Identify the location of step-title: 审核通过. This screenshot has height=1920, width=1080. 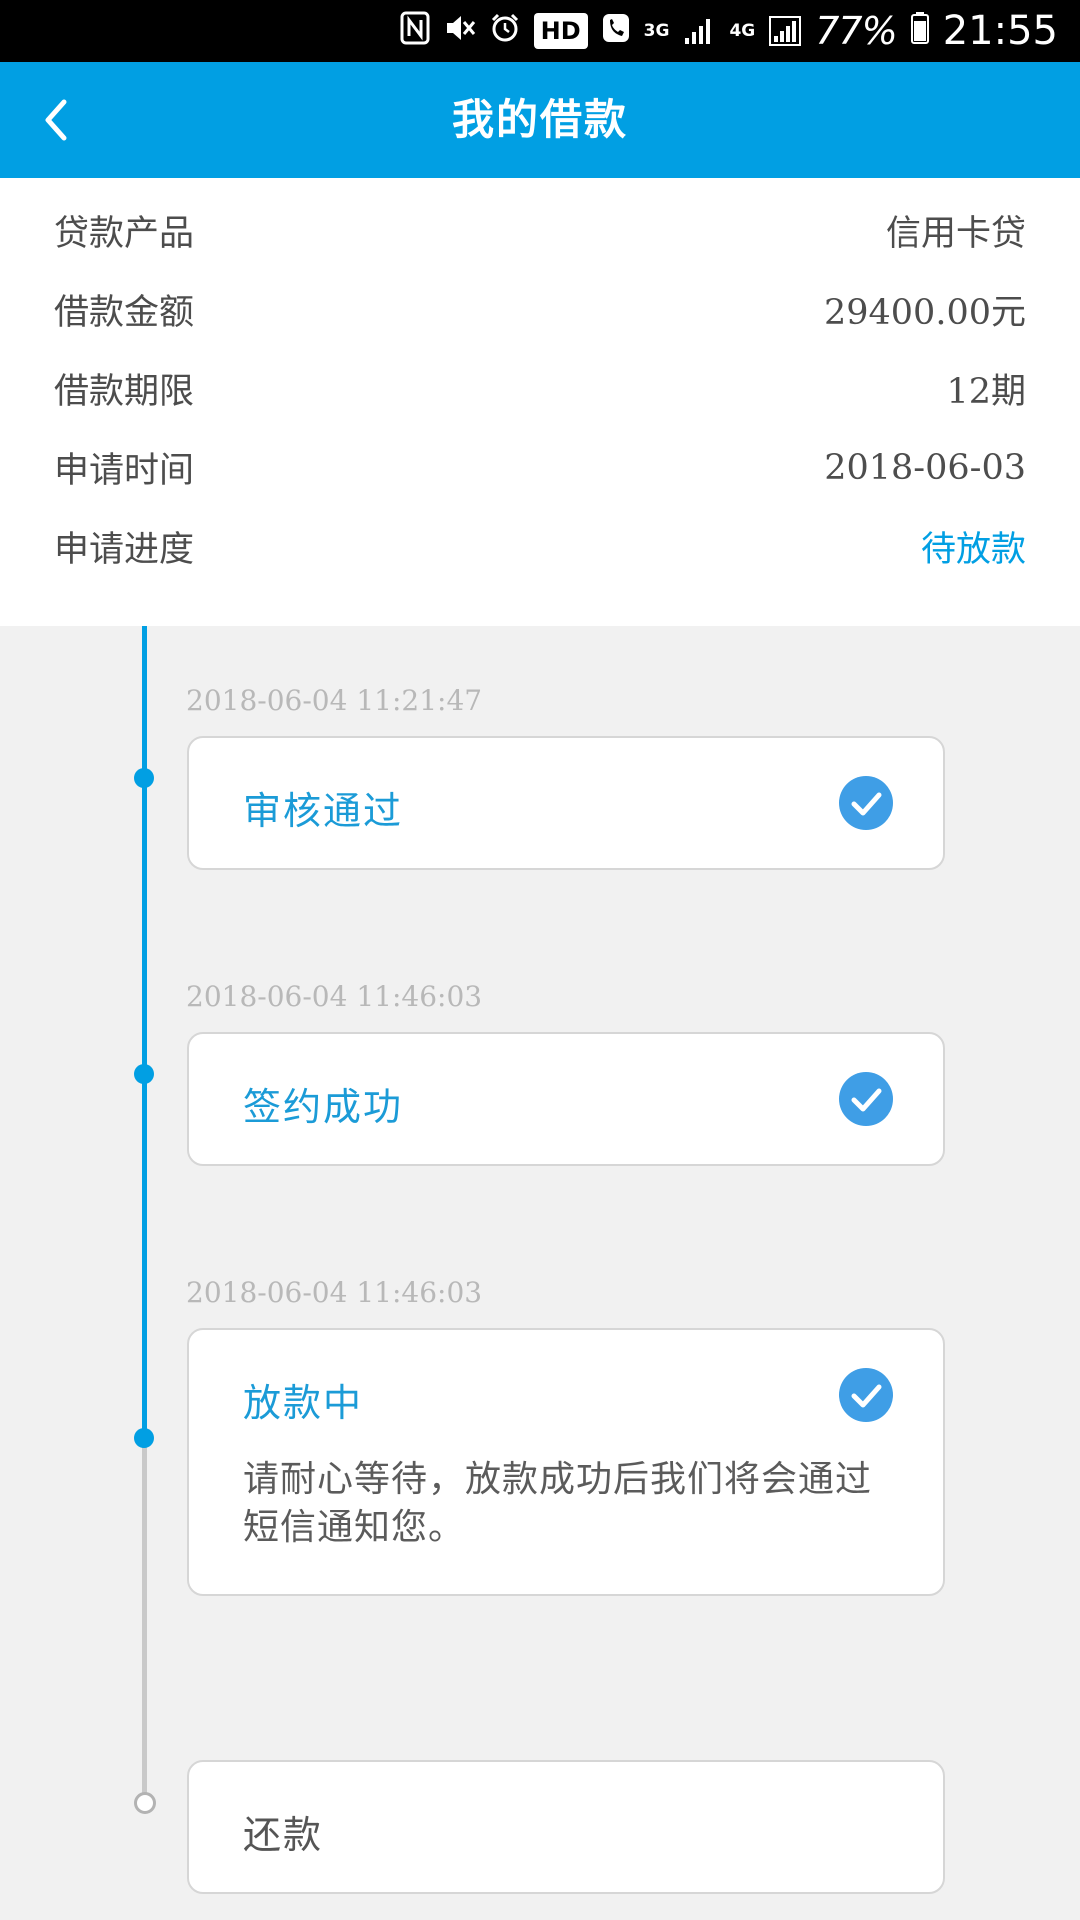
(323, 811).